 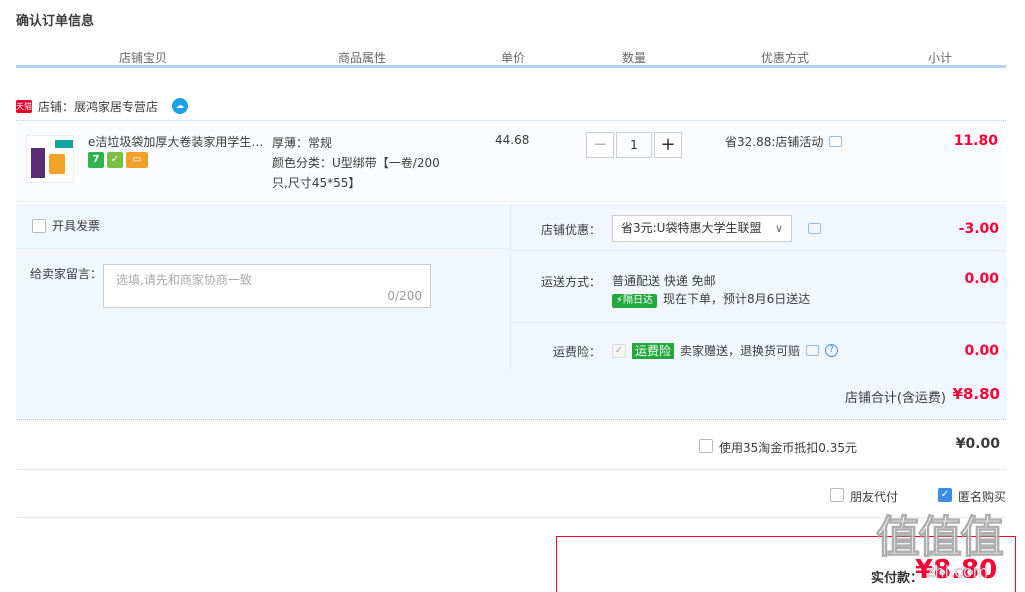 What do you see at coordinates (570, 230) in the screenshot?
I see `shop-discount-label: 店铺优惠：` at bounding box center [570, 230].